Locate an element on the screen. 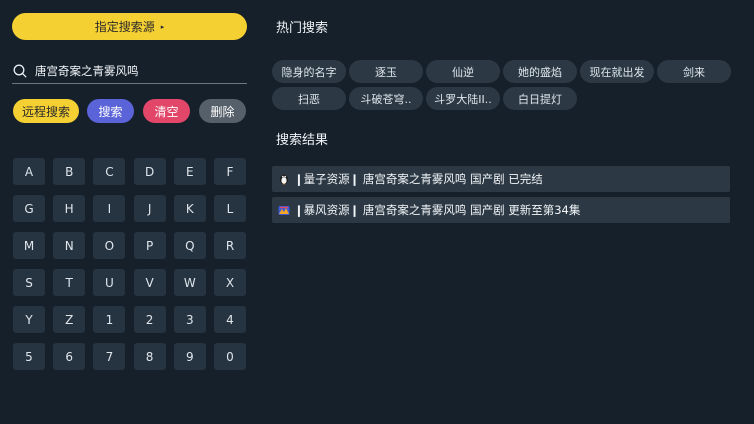 The width and height of the screenshot is (754, 424). key-v: V is located at coordinates (149, 282).